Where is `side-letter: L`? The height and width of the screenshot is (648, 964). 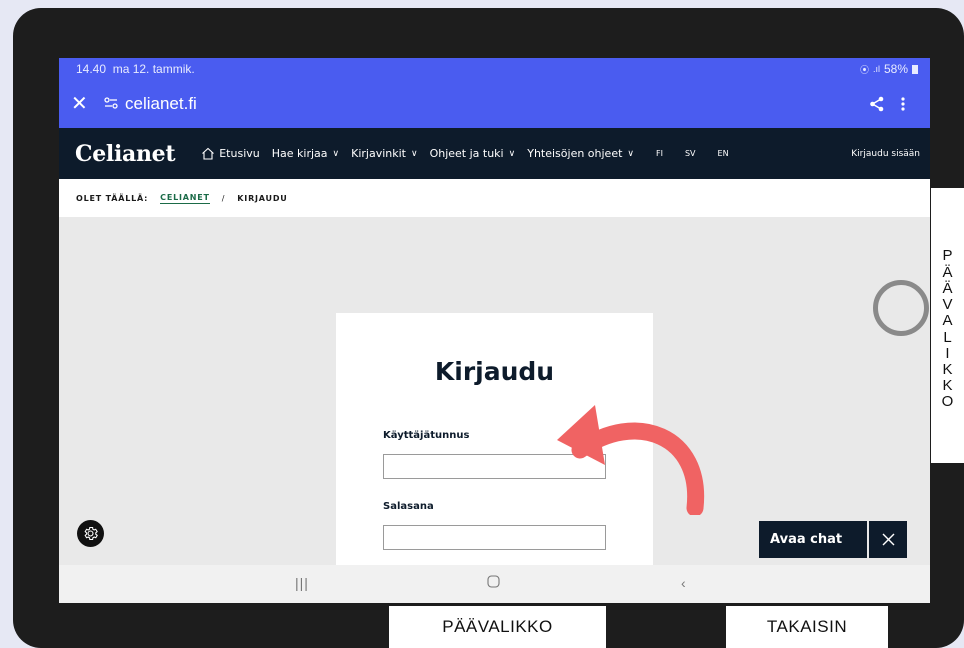 side-letter: L is located at coordinates (947, 337).